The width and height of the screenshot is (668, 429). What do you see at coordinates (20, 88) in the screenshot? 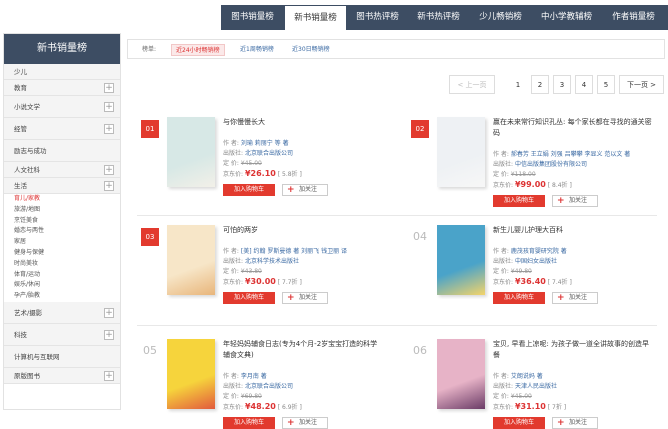
I see `category-label: 教育` at bounding box center [20, 88].